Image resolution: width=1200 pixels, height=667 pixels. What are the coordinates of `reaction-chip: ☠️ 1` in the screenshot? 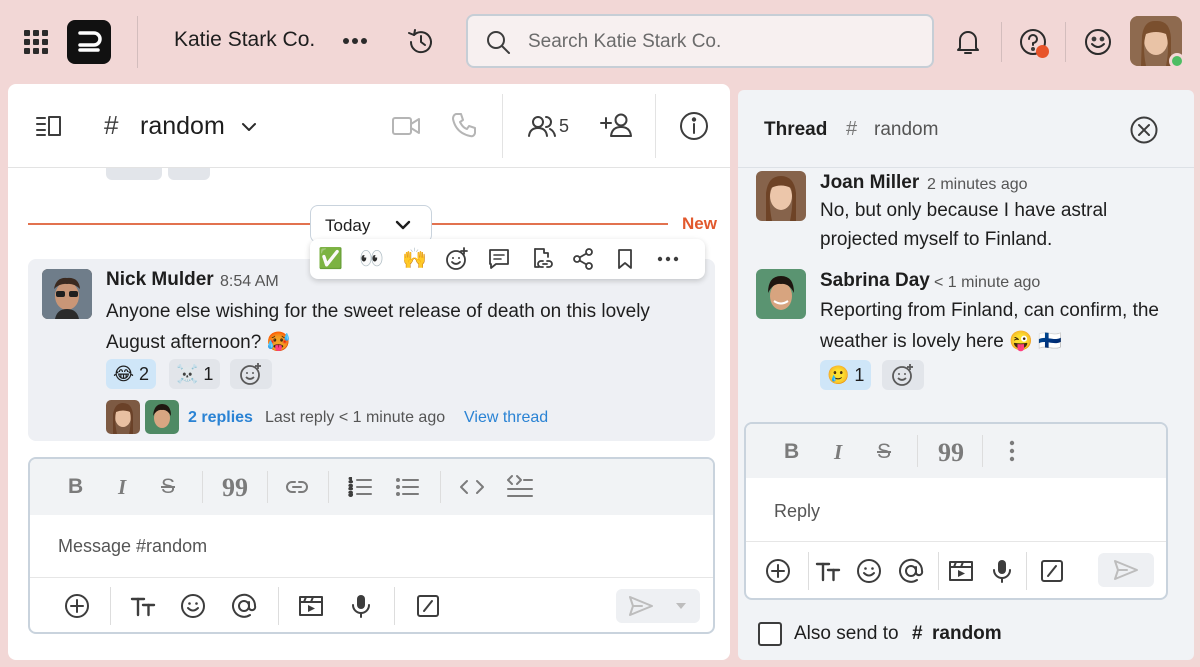 It's located at (195, 374).